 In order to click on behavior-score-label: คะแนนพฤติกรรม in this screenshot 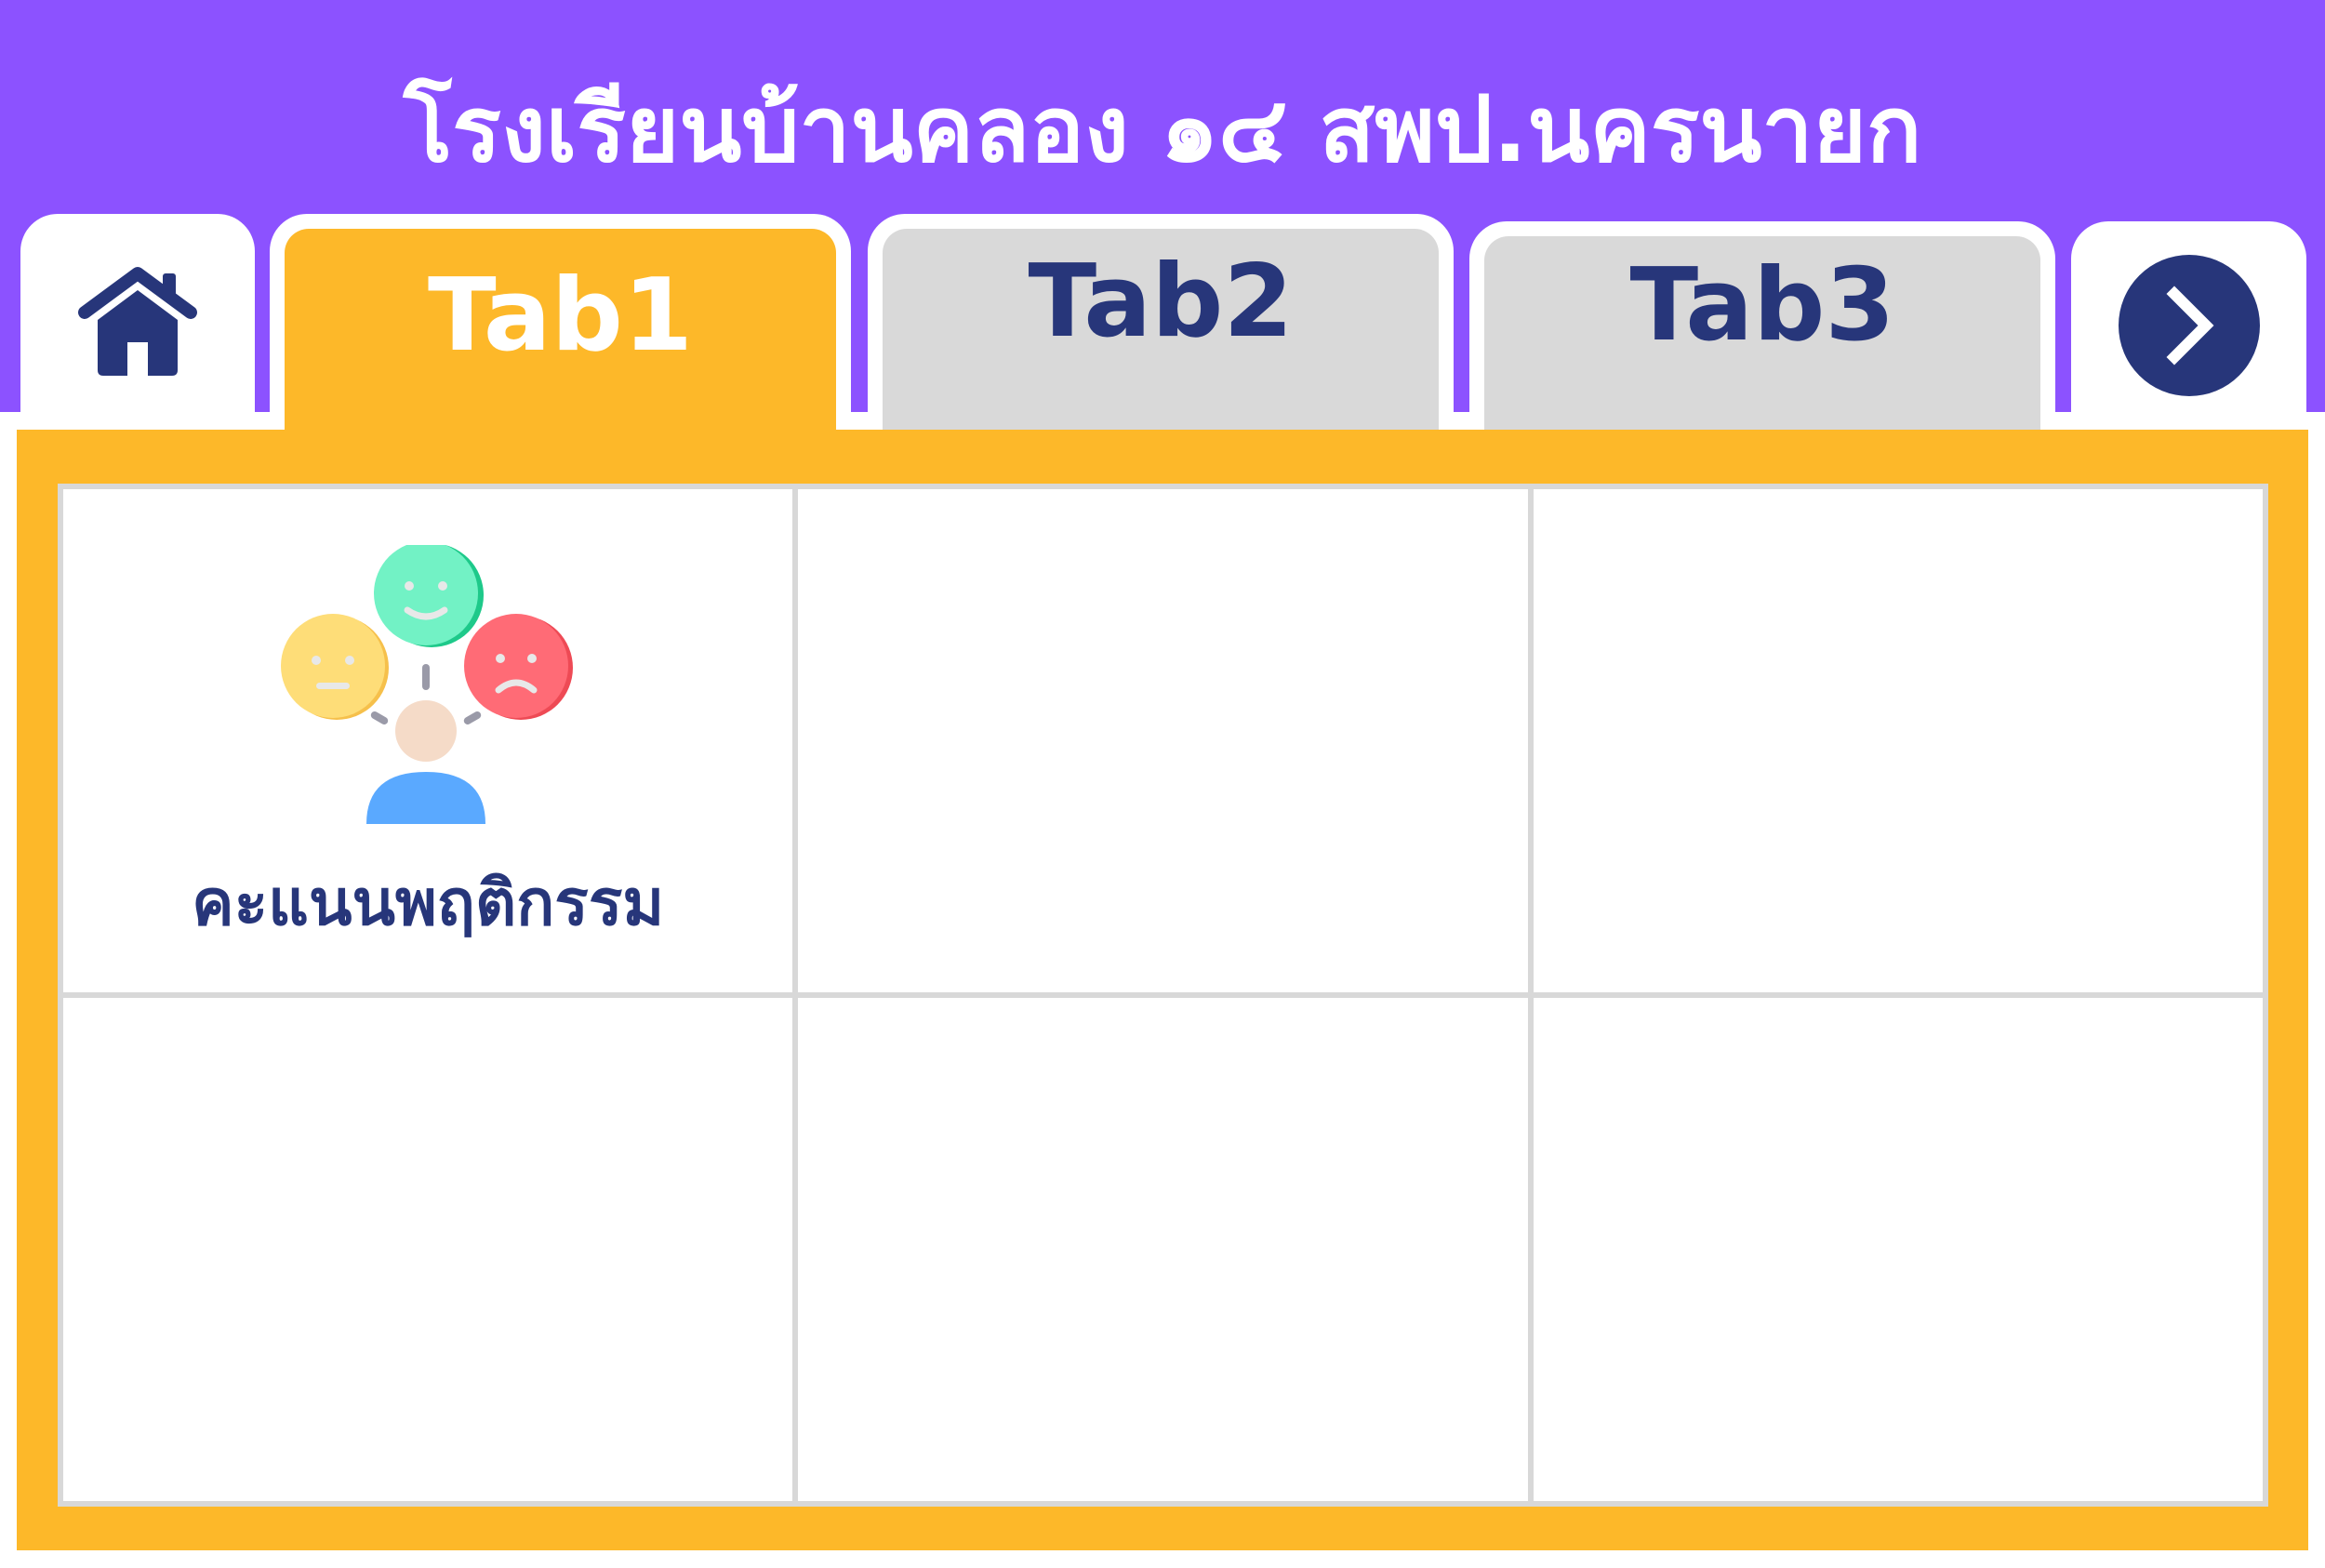, I will do `click(428, 903)`.